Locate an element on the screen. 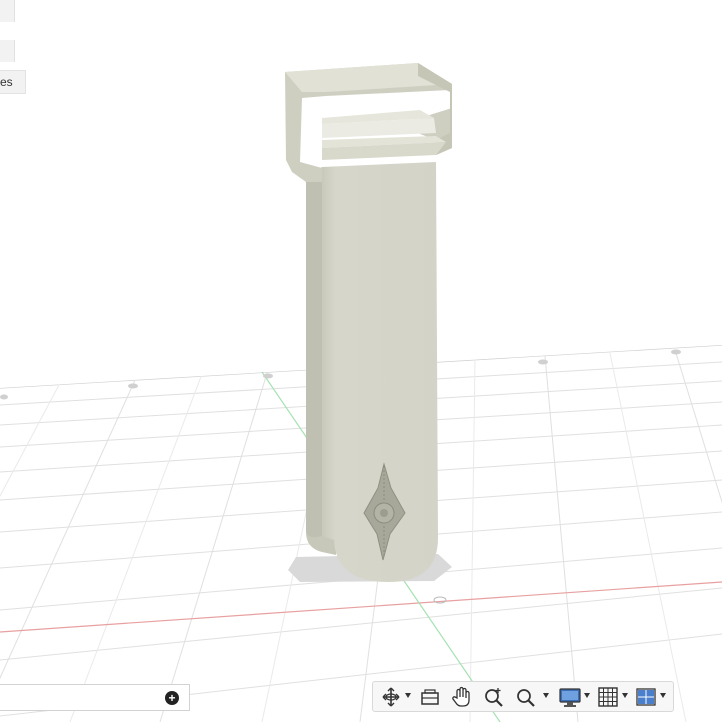  look-at-icon is located at coordinates (430, 697).